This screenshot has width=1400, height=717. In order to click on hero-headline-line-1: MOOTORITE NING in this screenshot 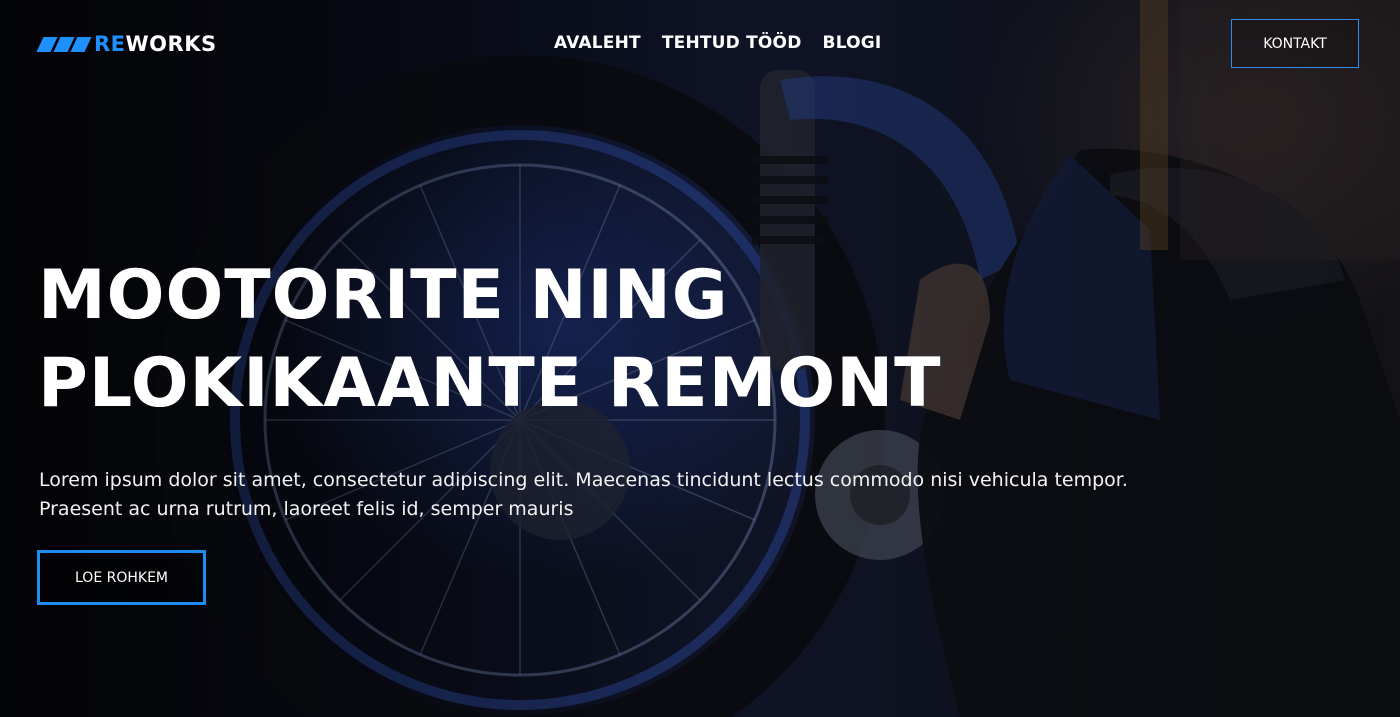, I will do `click(383, 295)`.